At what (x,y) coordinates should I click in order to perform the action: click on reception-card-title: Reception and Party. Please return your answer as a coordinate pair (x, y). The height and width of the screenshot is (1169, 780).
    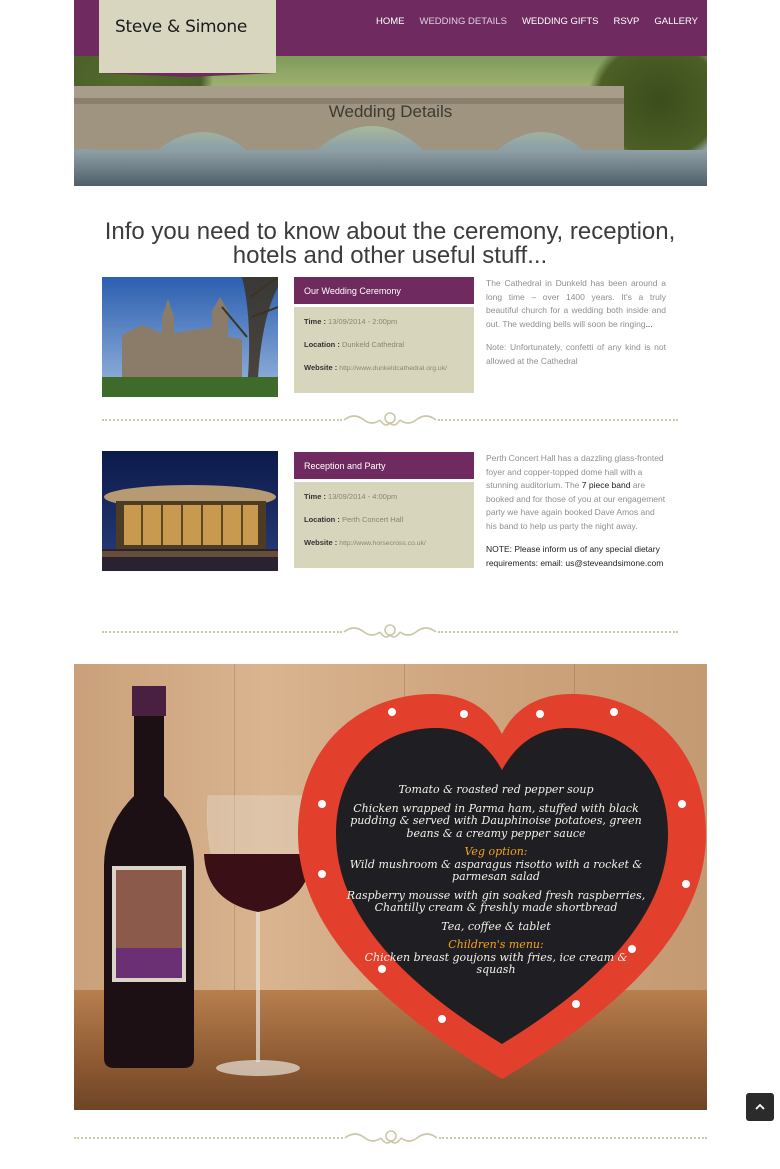
    Looking at the image, I should click on (384, 465).